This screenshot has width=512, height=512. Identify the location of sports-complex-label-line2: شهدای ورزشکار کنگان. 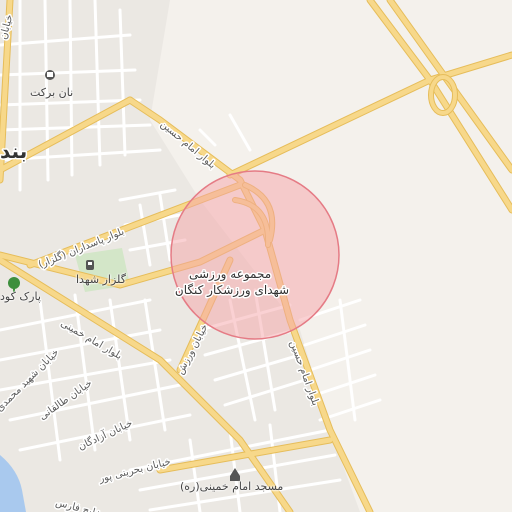
(232, 290).